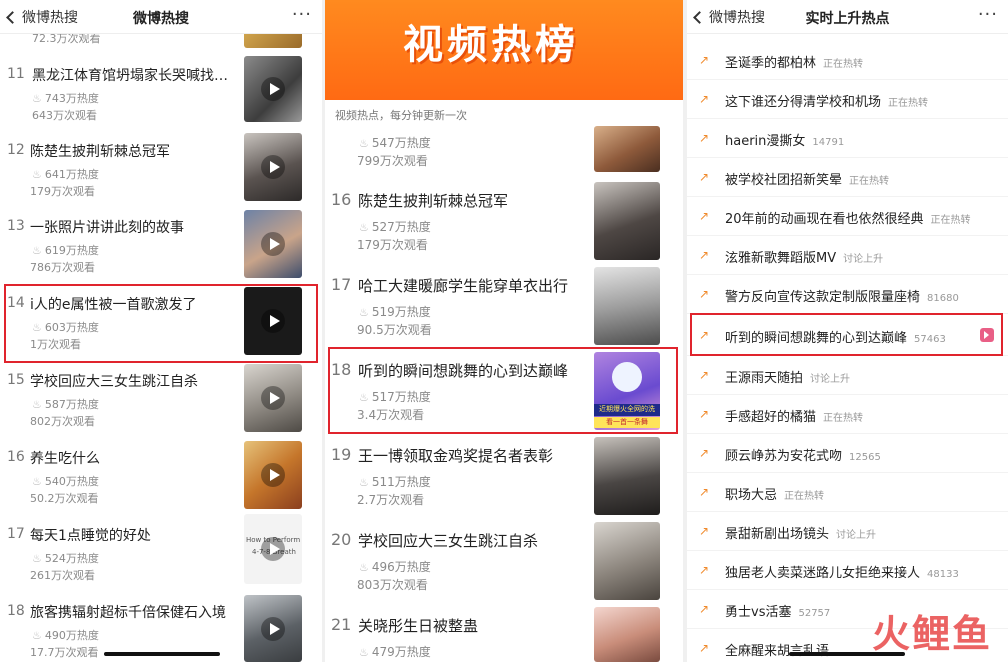 The image size is (1008, 662). Describe the element at coordinates (847, 138) in the screenshot. I see `list-item: ↗ haerin漫撕女 14791` at that location.